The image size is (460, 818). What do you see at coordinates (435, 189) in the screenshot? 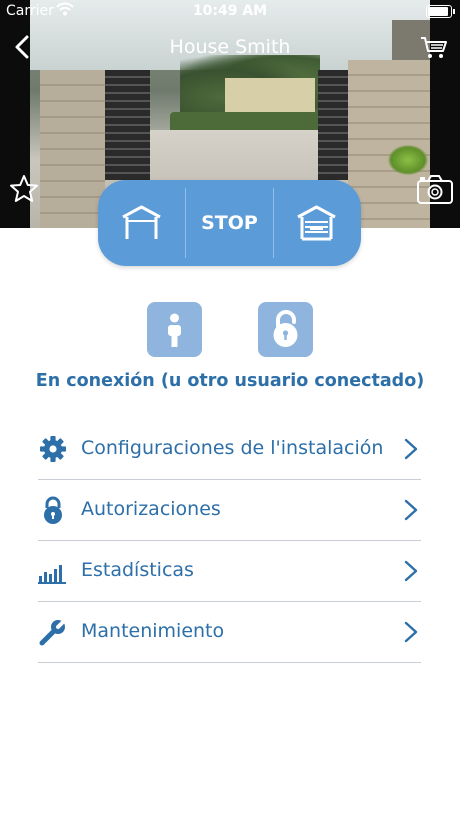
I see `camera-icon` at bounding box center [435, 189].